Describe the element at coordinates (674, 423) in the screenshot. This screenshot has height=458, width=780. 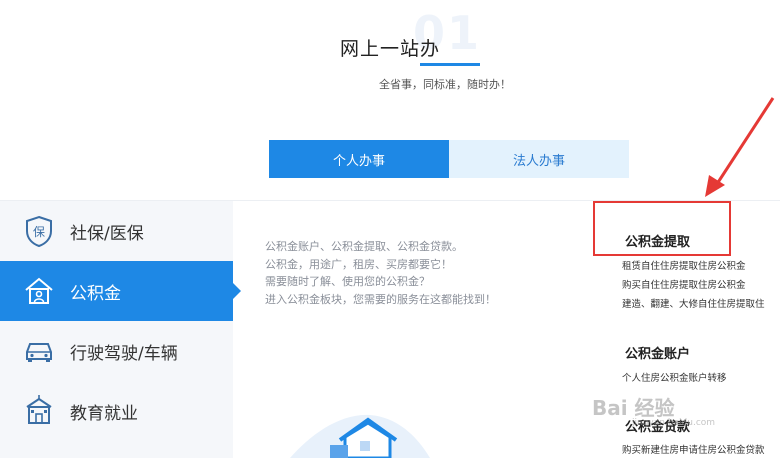
I see `baidu-watermark-url: jingyan.baidu.com` at that location.